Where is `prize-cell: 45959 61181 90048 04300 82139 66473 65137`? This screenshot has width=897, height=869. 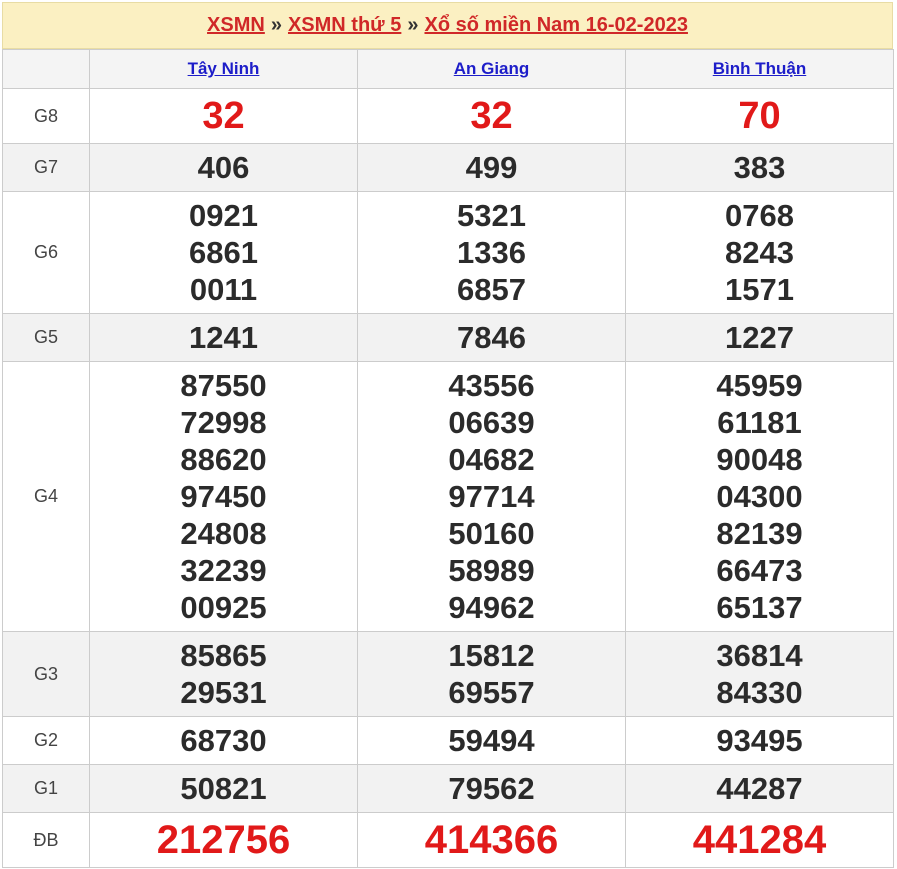
prize-cell: 45959 61181 90048 04300 82139 66473 65137 is located at coordinates (759, 496).